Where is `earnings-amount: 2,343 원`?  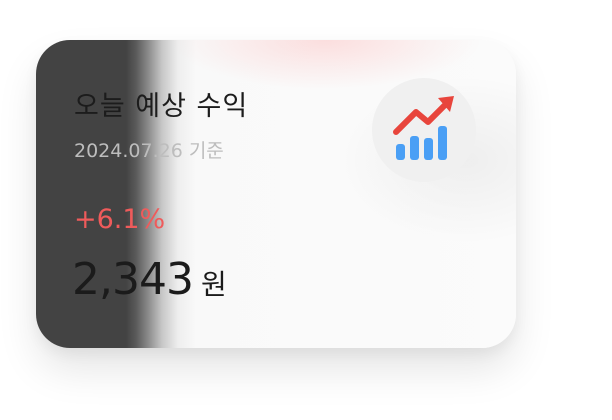
earnings-amount: 2,343 원 is located at coordinates (149, 279).